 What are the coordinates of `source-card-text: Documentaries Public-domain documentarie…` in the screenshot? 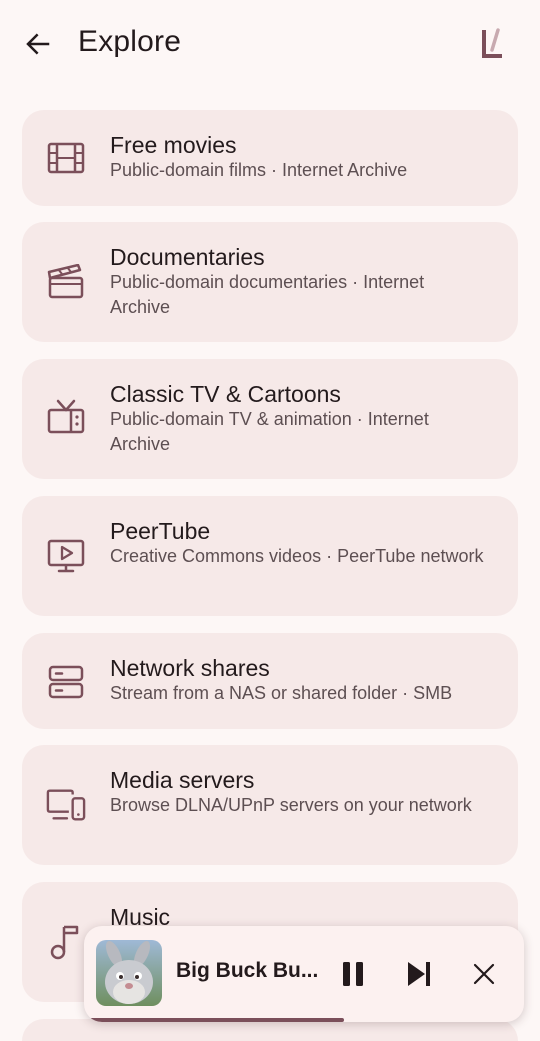 It's located at (299, 281).